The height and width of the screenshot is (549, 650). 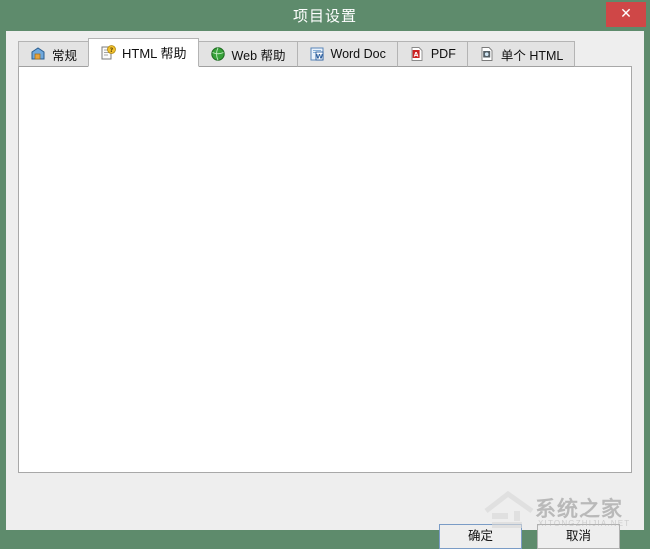 What do you see at coordinates (65, 55) in the screenshot?
I see `tab-general-label: 常规` at bounding box center [65, 55].